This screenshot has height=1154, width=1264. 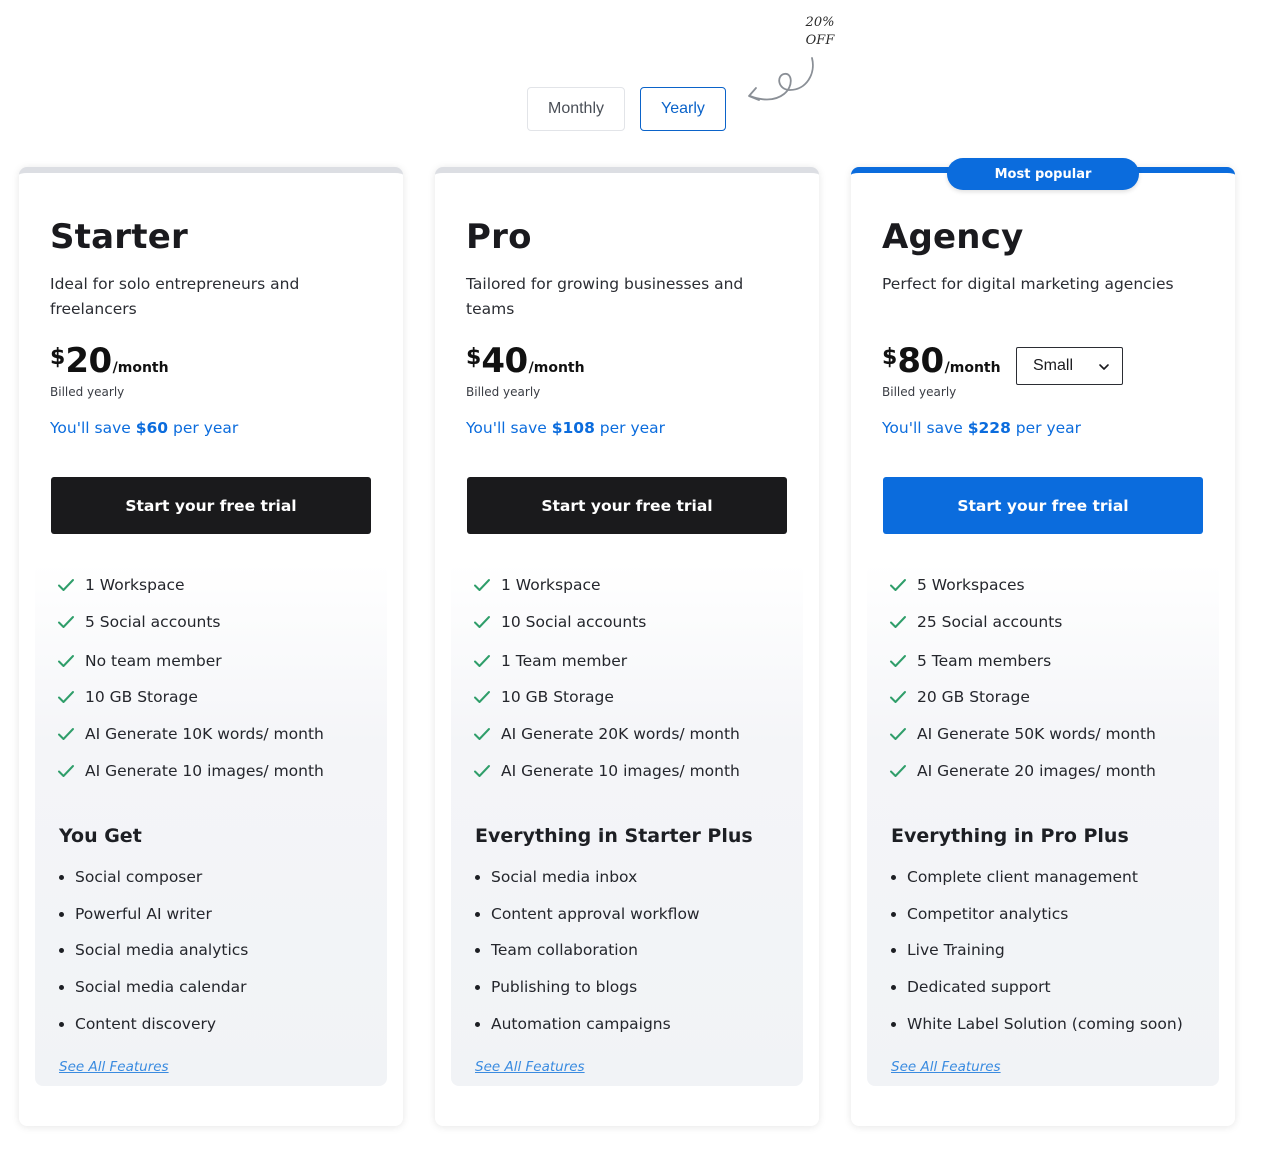 I want to click on extra-item: Social composer, so click(x=130, y=877).